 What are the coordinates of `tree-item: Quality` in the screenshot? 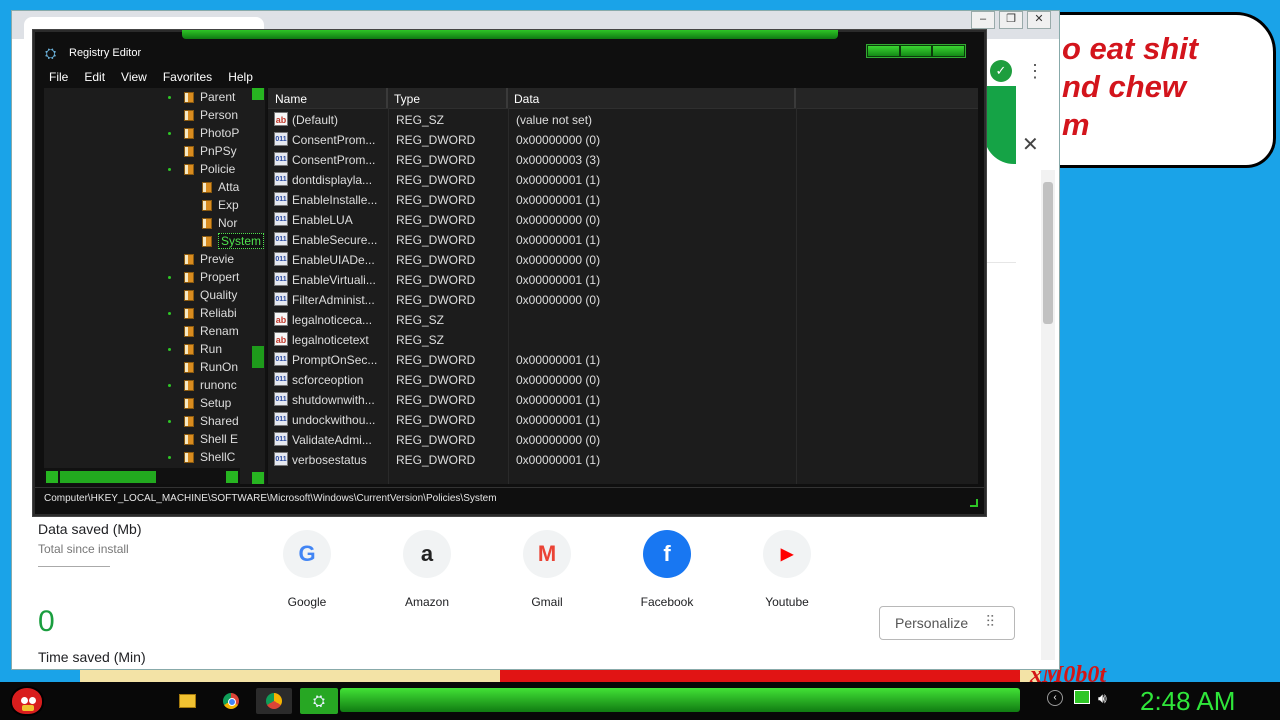 It's located at (210, 295).